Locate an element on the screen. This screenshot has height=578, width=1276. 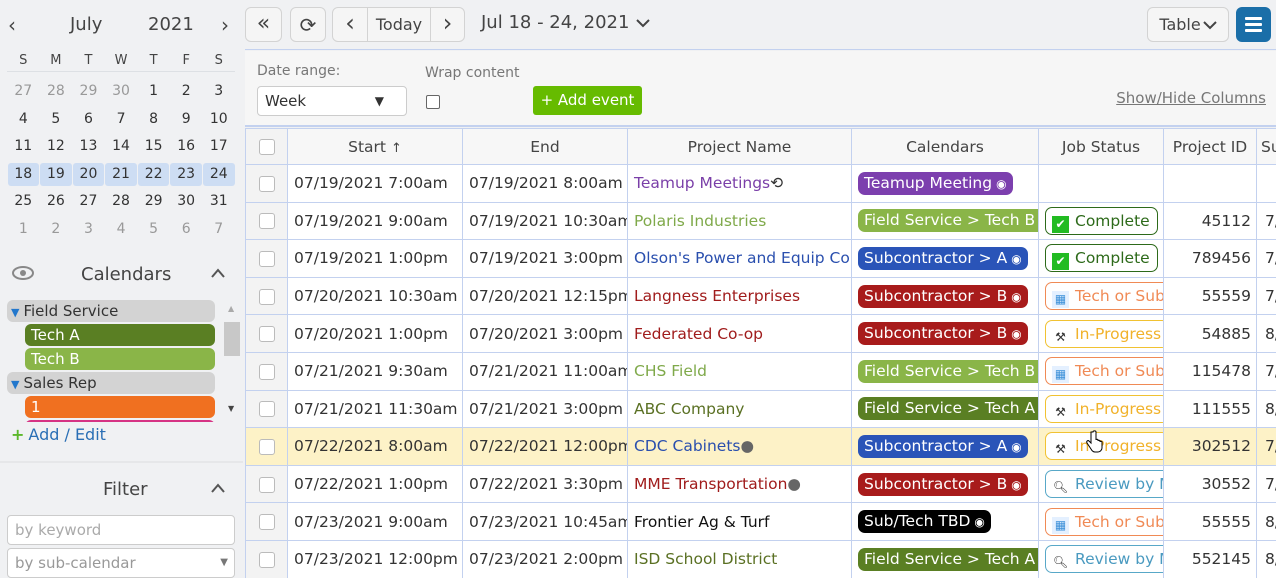
day-cell: 11 is located at coordinates (24, 146).